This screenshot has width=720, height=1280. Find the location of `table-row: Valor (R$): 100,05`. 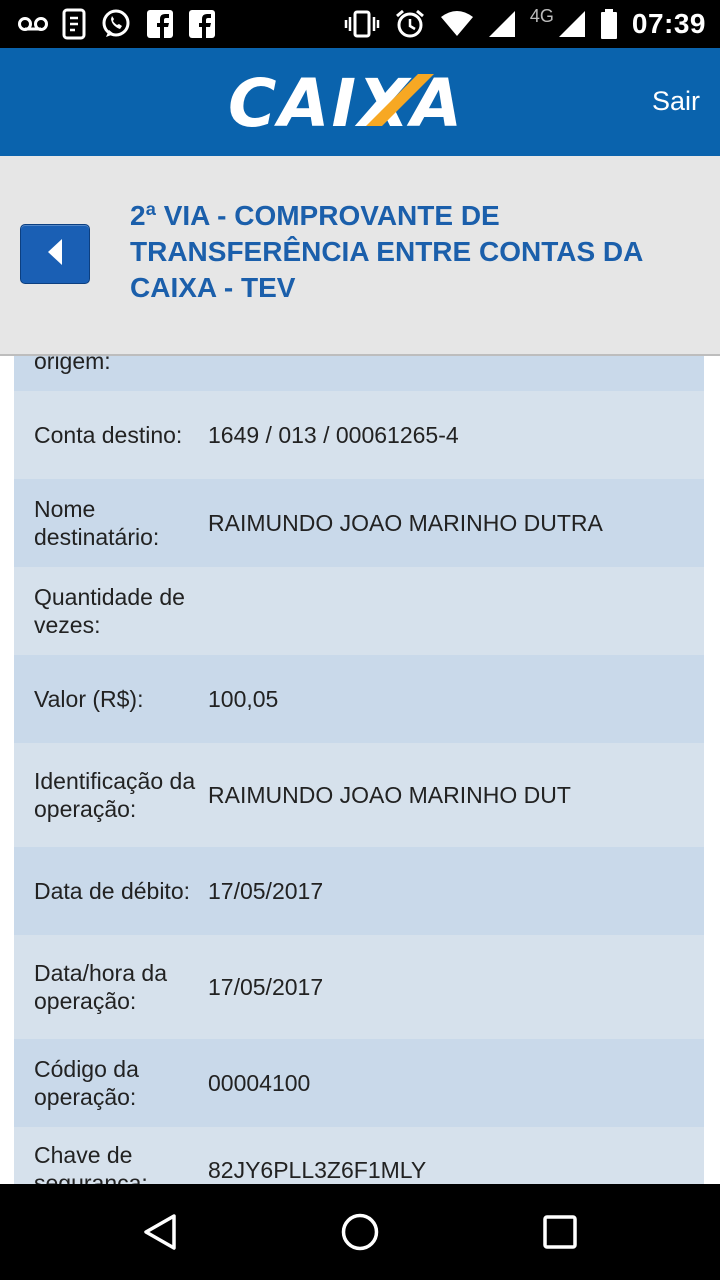

table-row: Valor (R$): 100,05 is located at coordinates (359, 699).